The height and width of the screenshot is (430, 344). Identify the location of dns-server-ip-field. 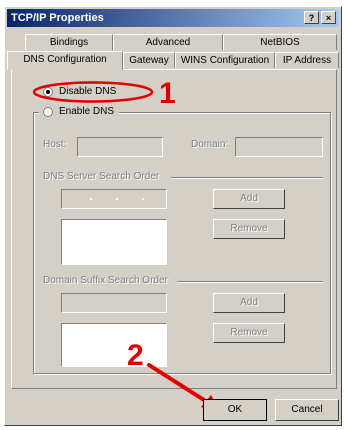
(114, 199).